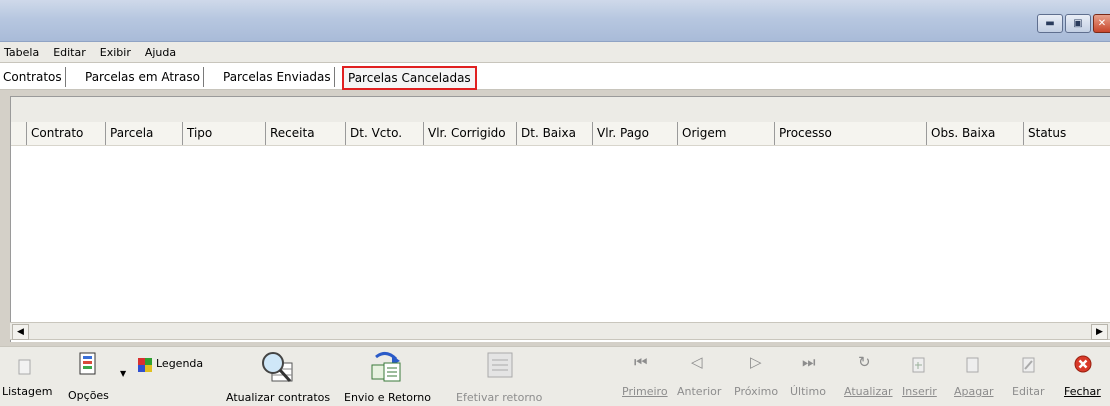 The width and height of the screenshot is (1110, 406). Describe the element at coordinates (756, 391) in the screenshot. I see `proximo-label: Próximo` at that location.